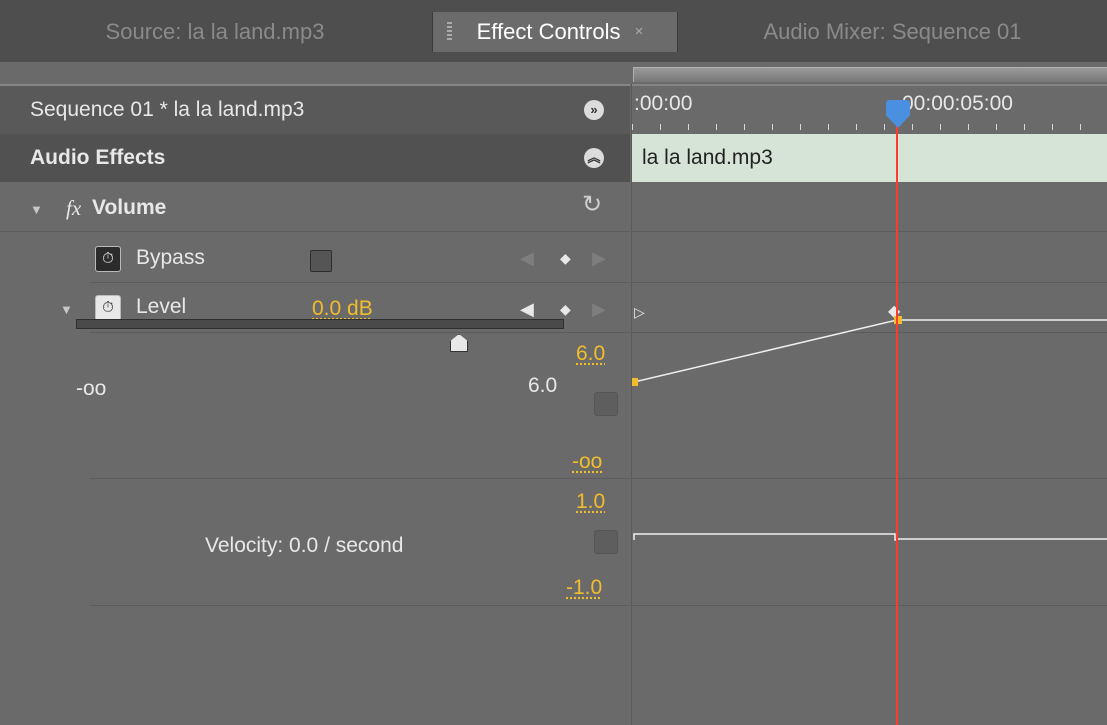 This screenshot has width=1107, height=725. Describe the element at coordinates (73, 208) in the screenshot. I see `fx-icon: fx` at that location.